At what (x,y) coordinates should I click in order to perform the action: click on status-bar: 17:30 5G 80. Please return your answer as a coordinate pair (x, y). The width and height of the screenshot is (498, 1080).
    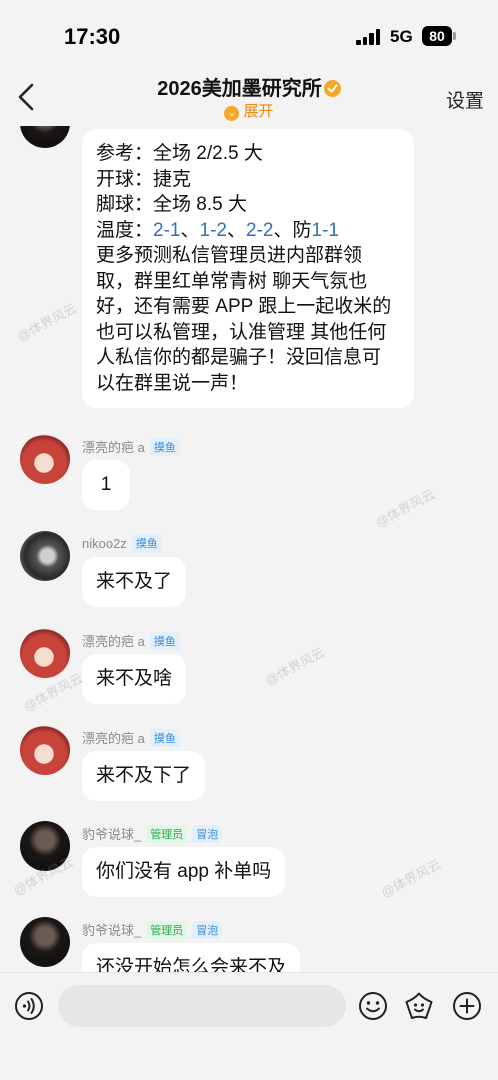
    Looking at the image, I should click on (249, 35).